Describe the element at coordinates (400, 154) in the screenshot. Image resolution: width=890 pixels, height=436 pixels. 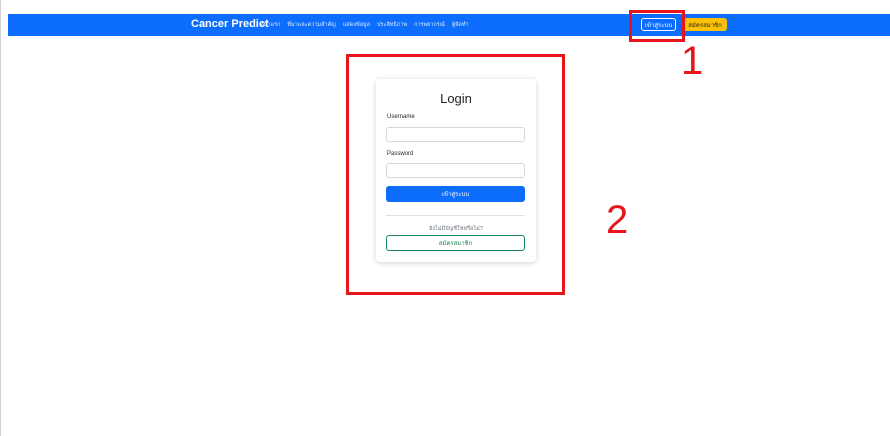
I see `password-label: Password` at that location.